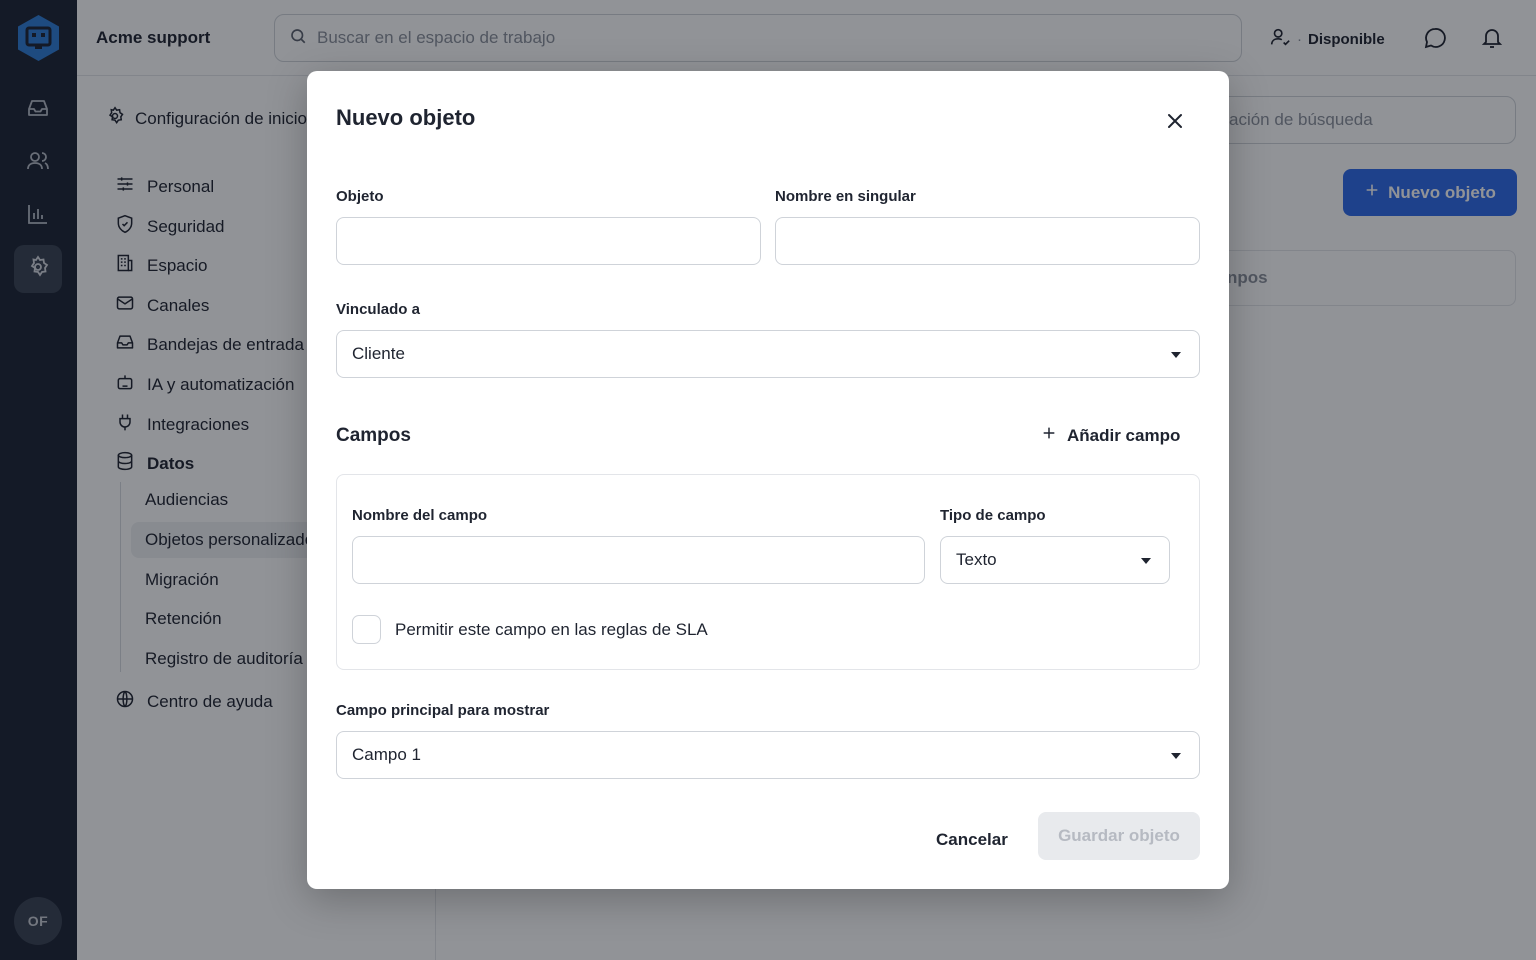 The image size is (1536, 960). Describe the element at coordinates (551, 630) in the screenshot. I see `sla-checkbox-label: Permitir este campo en las reglas de SLA` at that location.